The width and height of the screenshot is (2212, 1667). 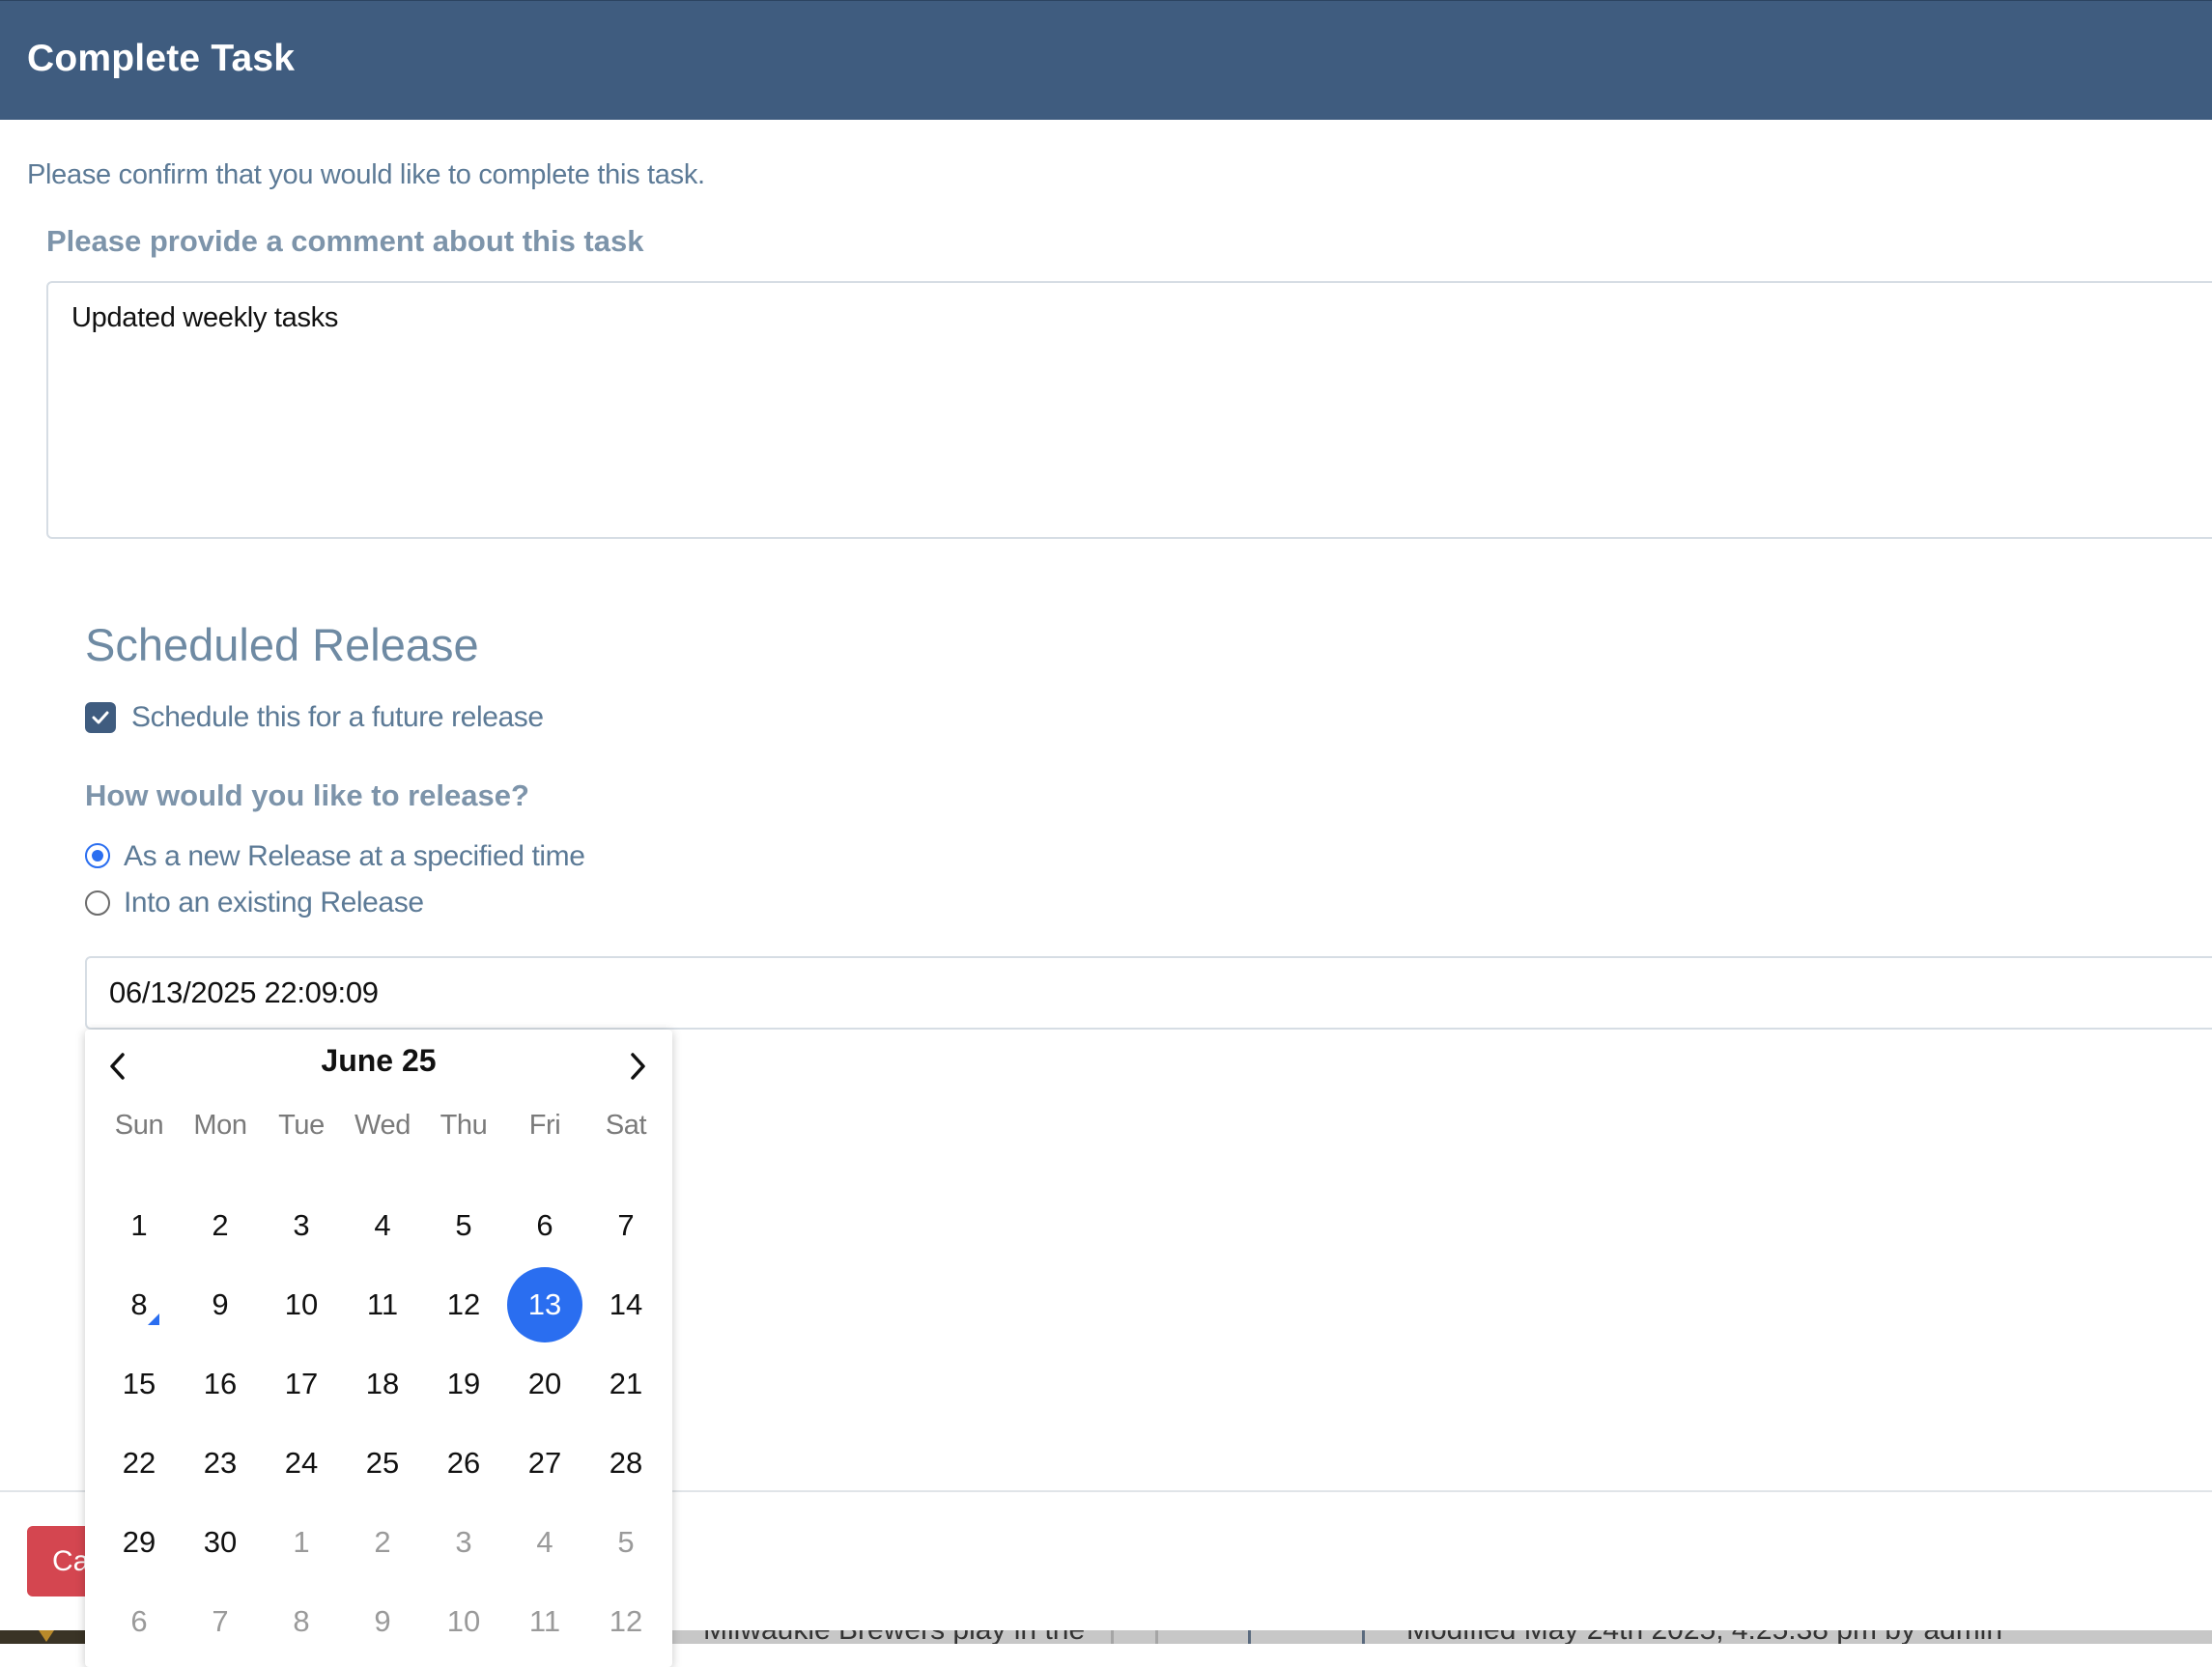 What do you see at coordinates (464, 1125) in the screenshot?
I see `weekday-label: Thu` at bounding box center [464, 1125].